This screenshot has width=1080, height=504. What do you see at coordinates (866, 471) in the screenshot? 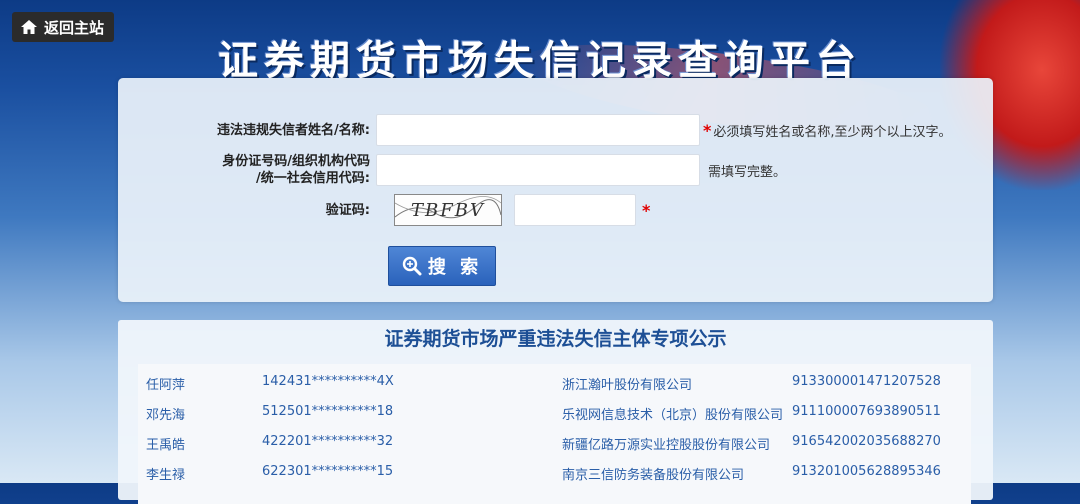
I see `company-code-link: 913201005628895346` at bounding box center [866, 471].